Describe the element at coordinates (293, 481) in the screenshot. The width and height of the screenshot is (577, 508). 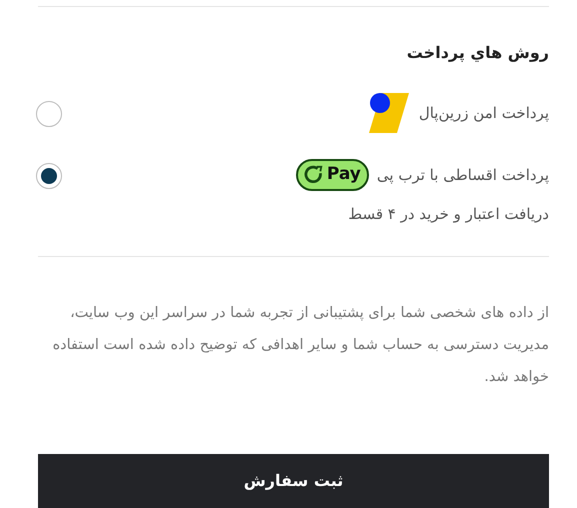
I see `place-order-button: ثبت سفارش` at that location.